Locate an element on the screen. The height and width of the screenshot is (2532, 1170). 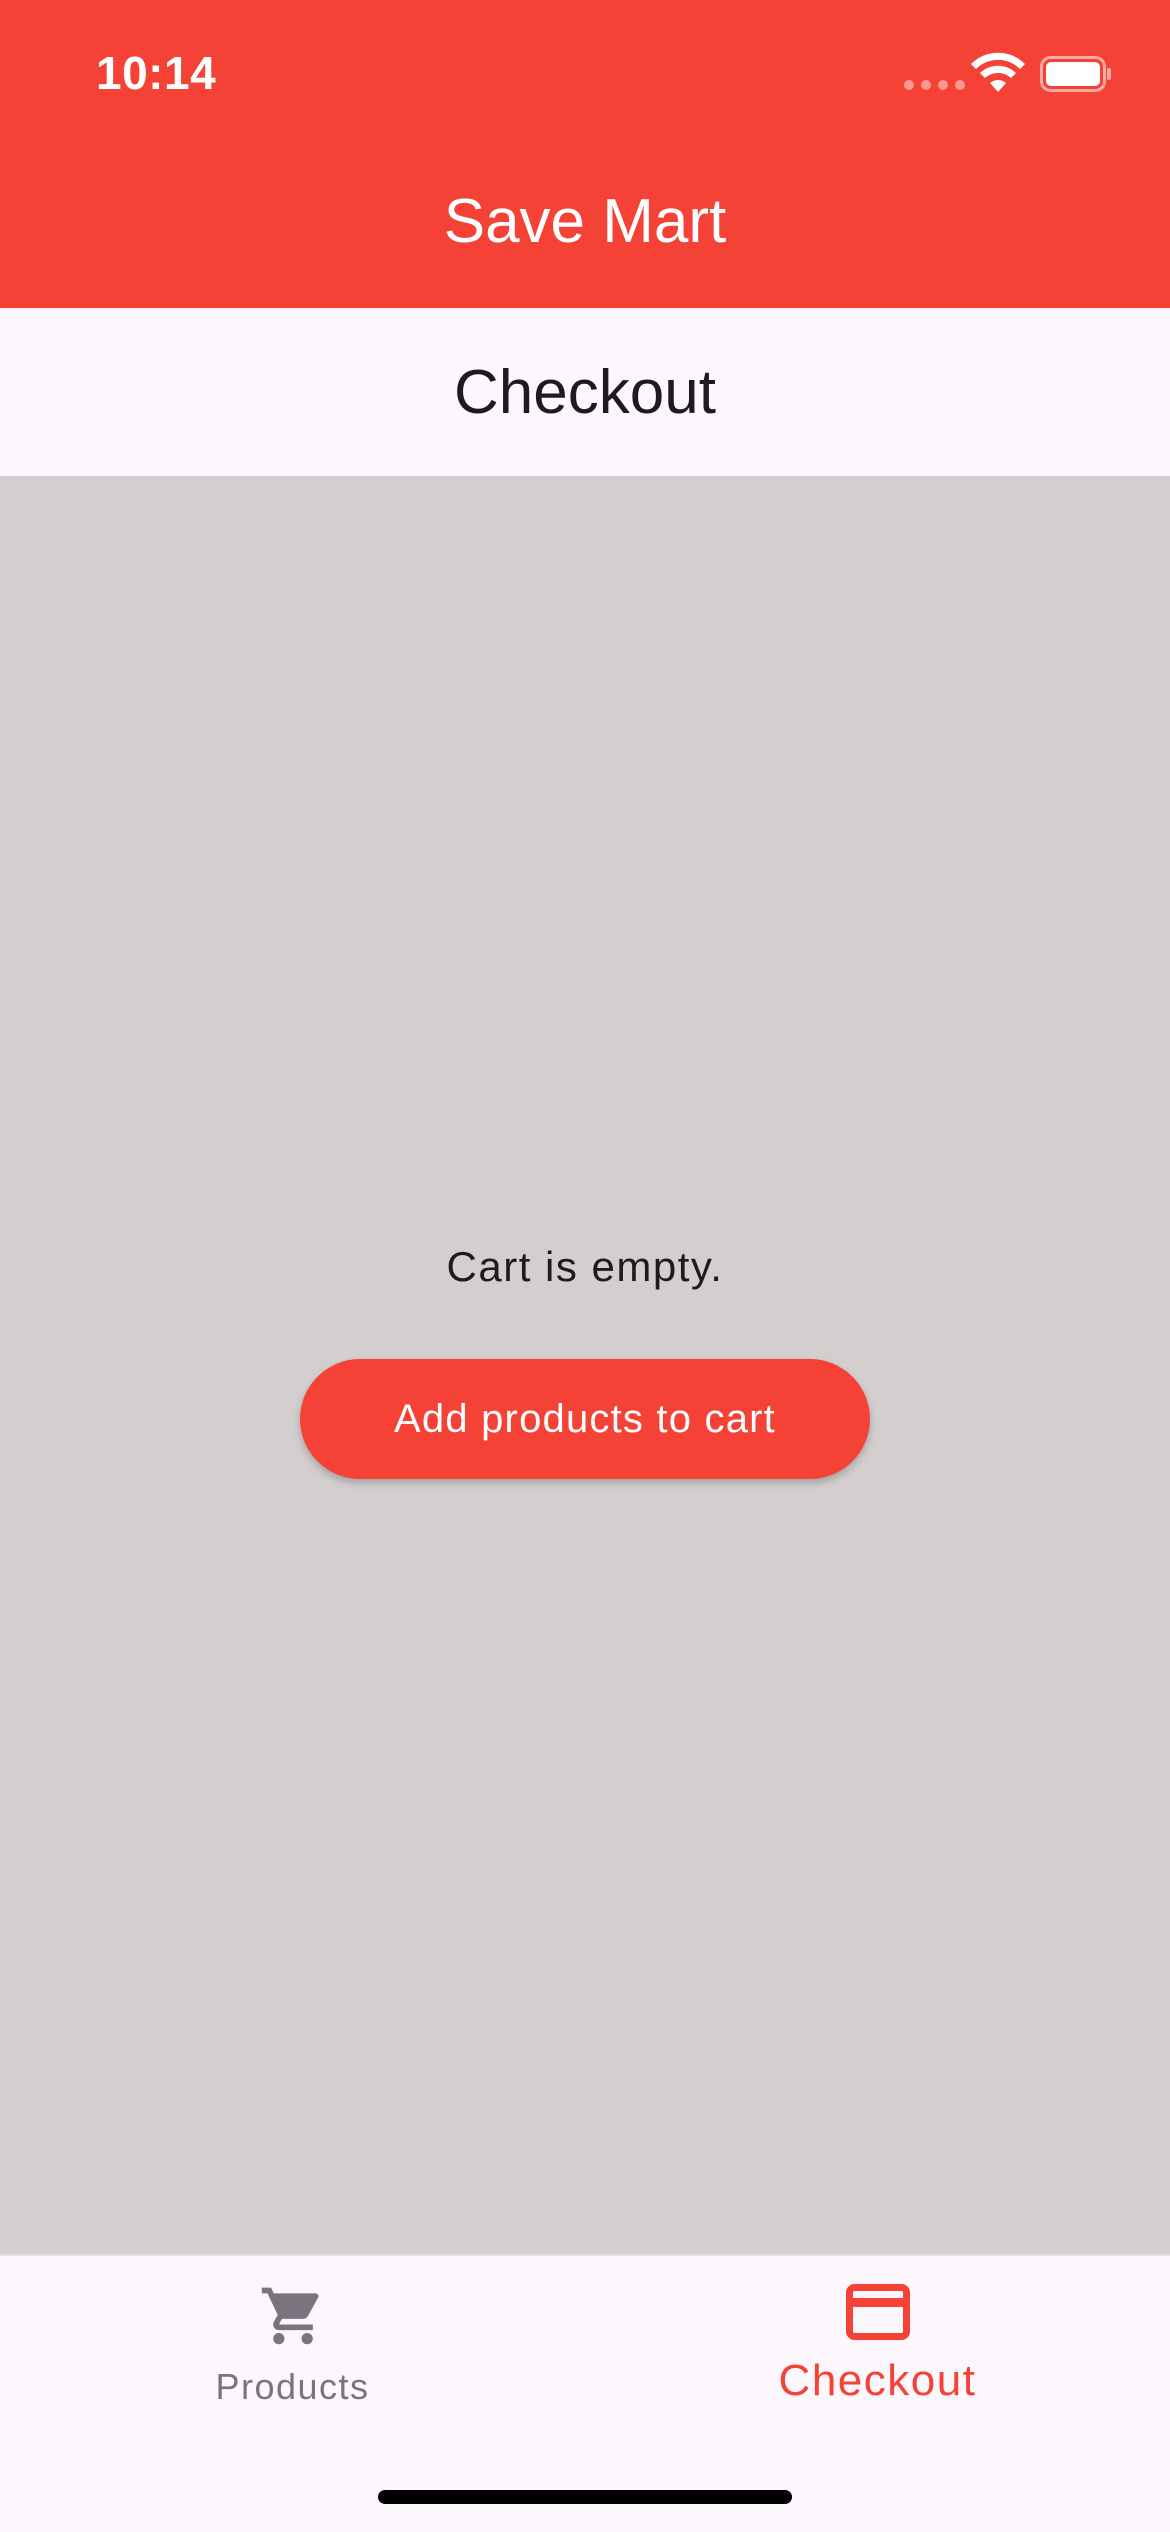
empty-cart-message: Cart is empty. is located at coordinates (585, 1266).